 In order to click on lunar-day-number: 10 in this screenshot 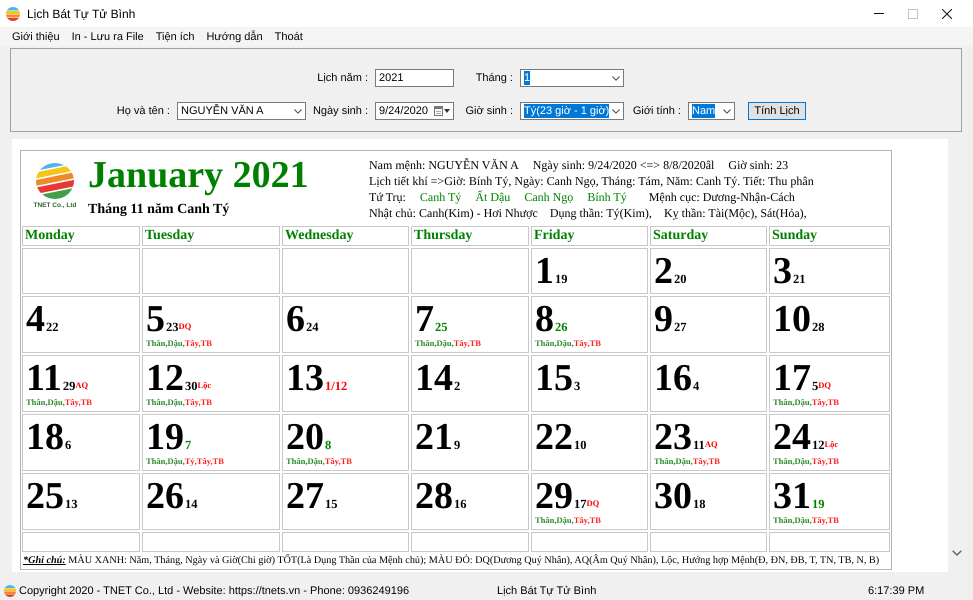, I will do `click(580, 445)`.